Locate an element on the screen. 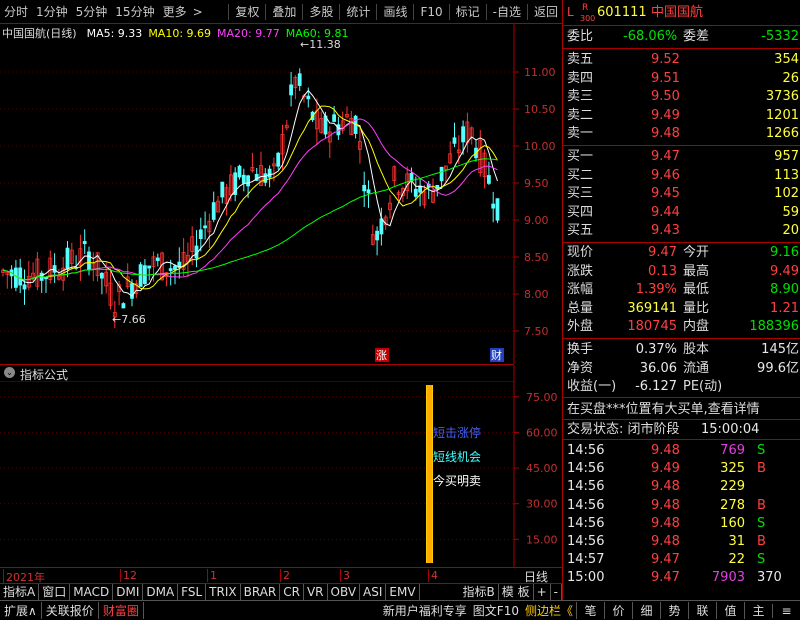 The width and height of the screenshot is (800, 620). period-tab: 1分钟 is located at coordinates (52, 11).